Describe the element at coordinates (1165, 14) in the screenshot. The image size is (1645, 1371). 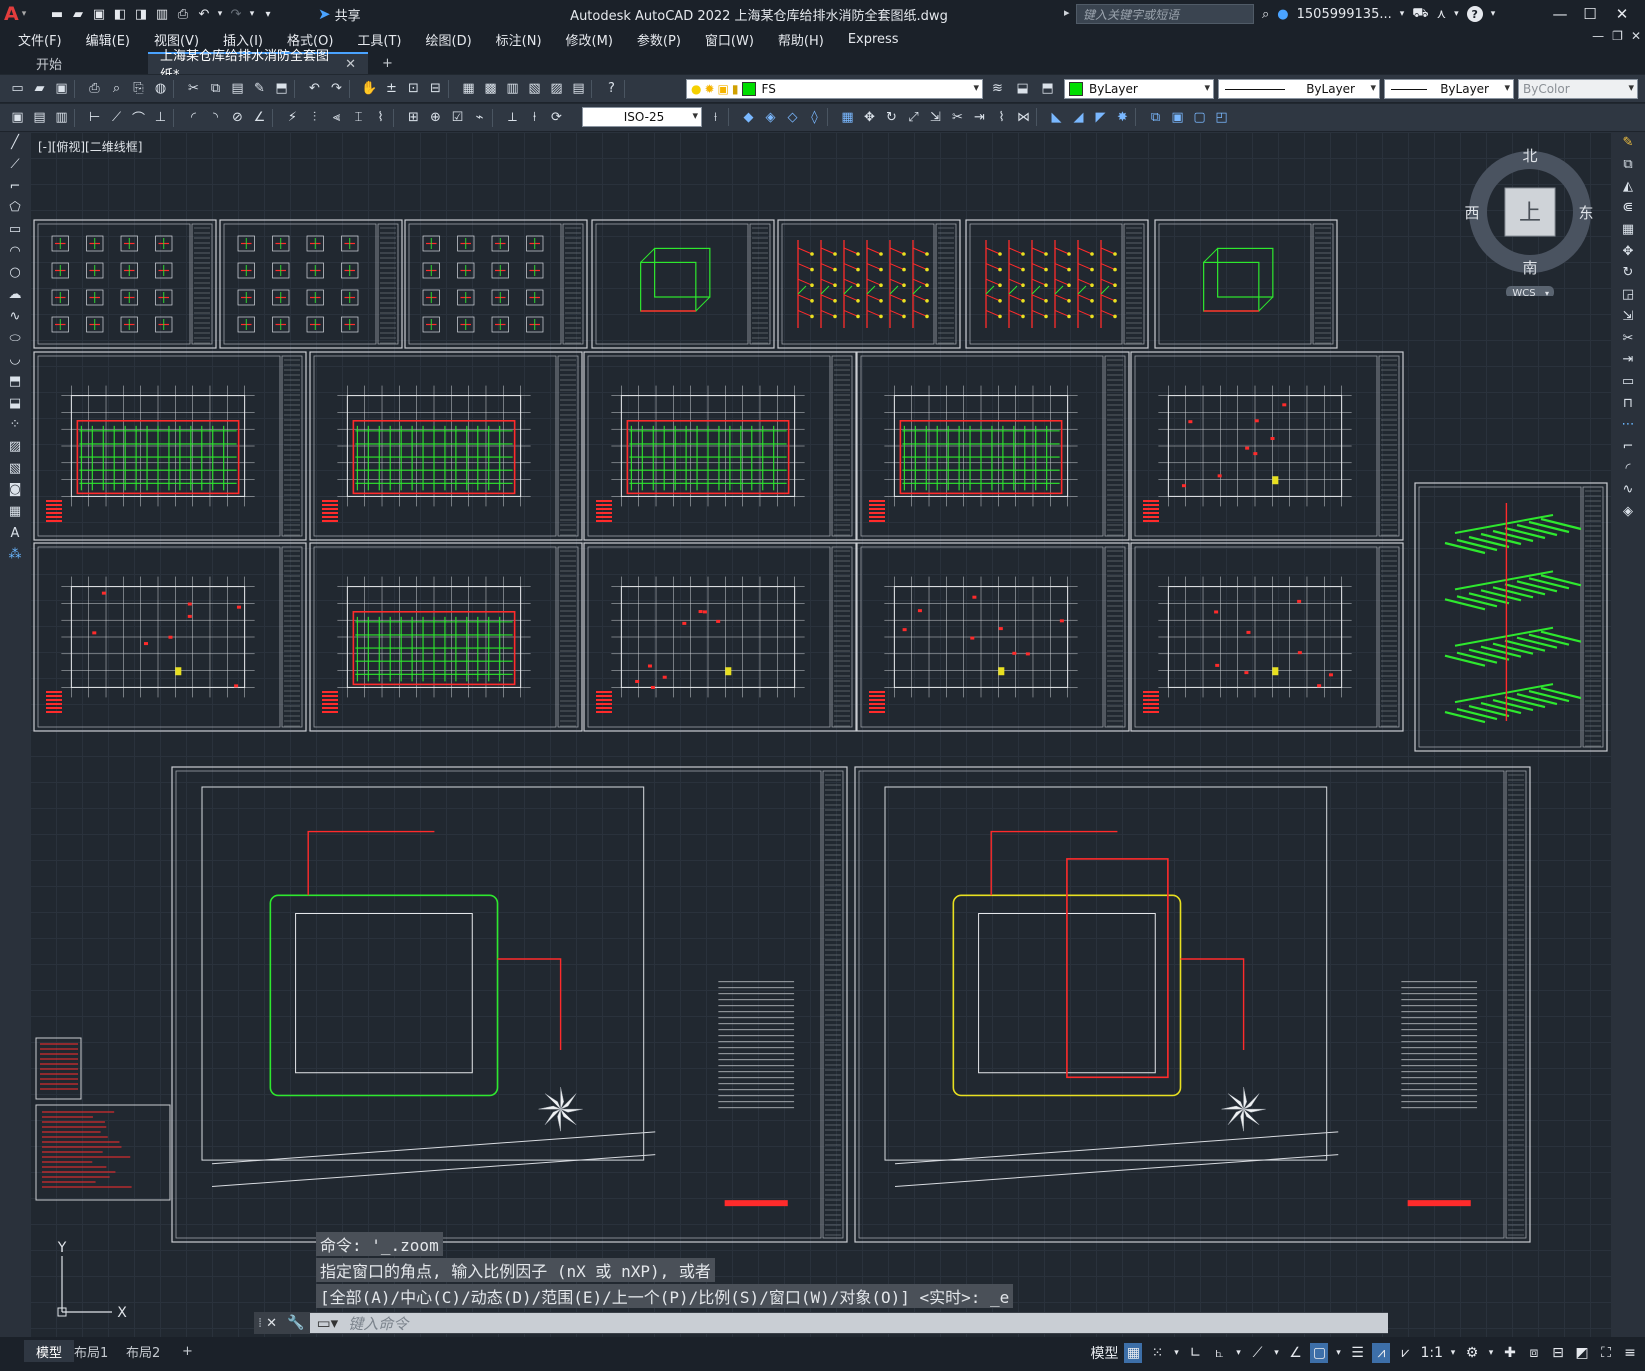
I see `search-input: 键入关键字或短语` at that location.